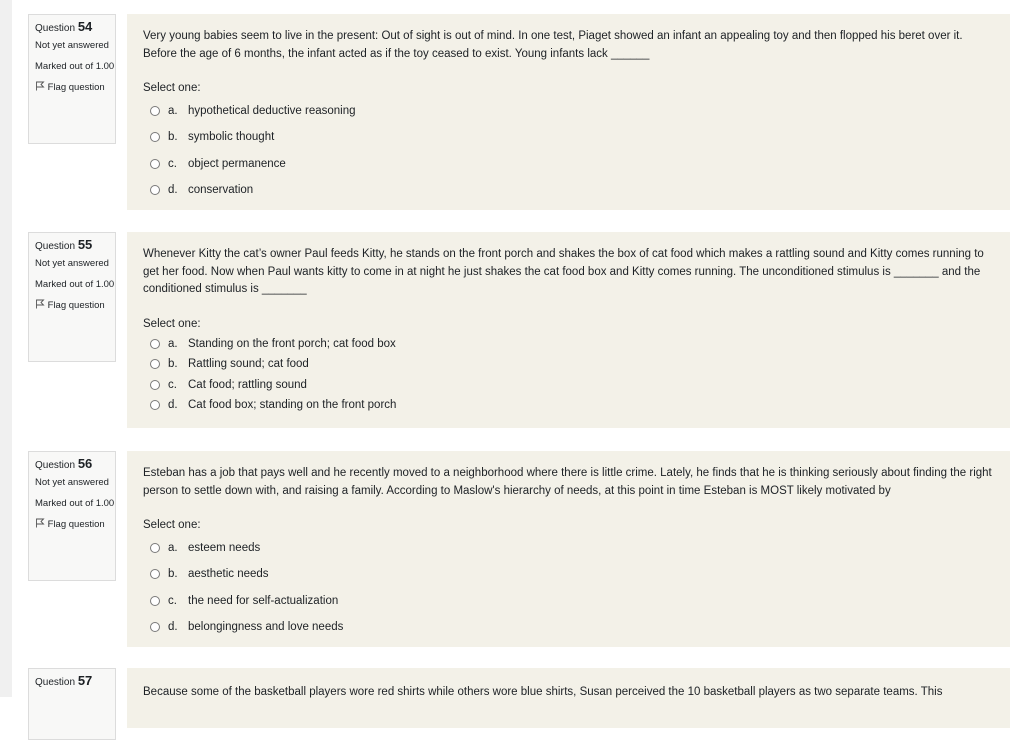 The height and width of the screenshot is (740, 1024). Describe the element at coordinates (568, 385) in the screenshot. I see `answer-option: c. Cat food; rattling sound` at that location.